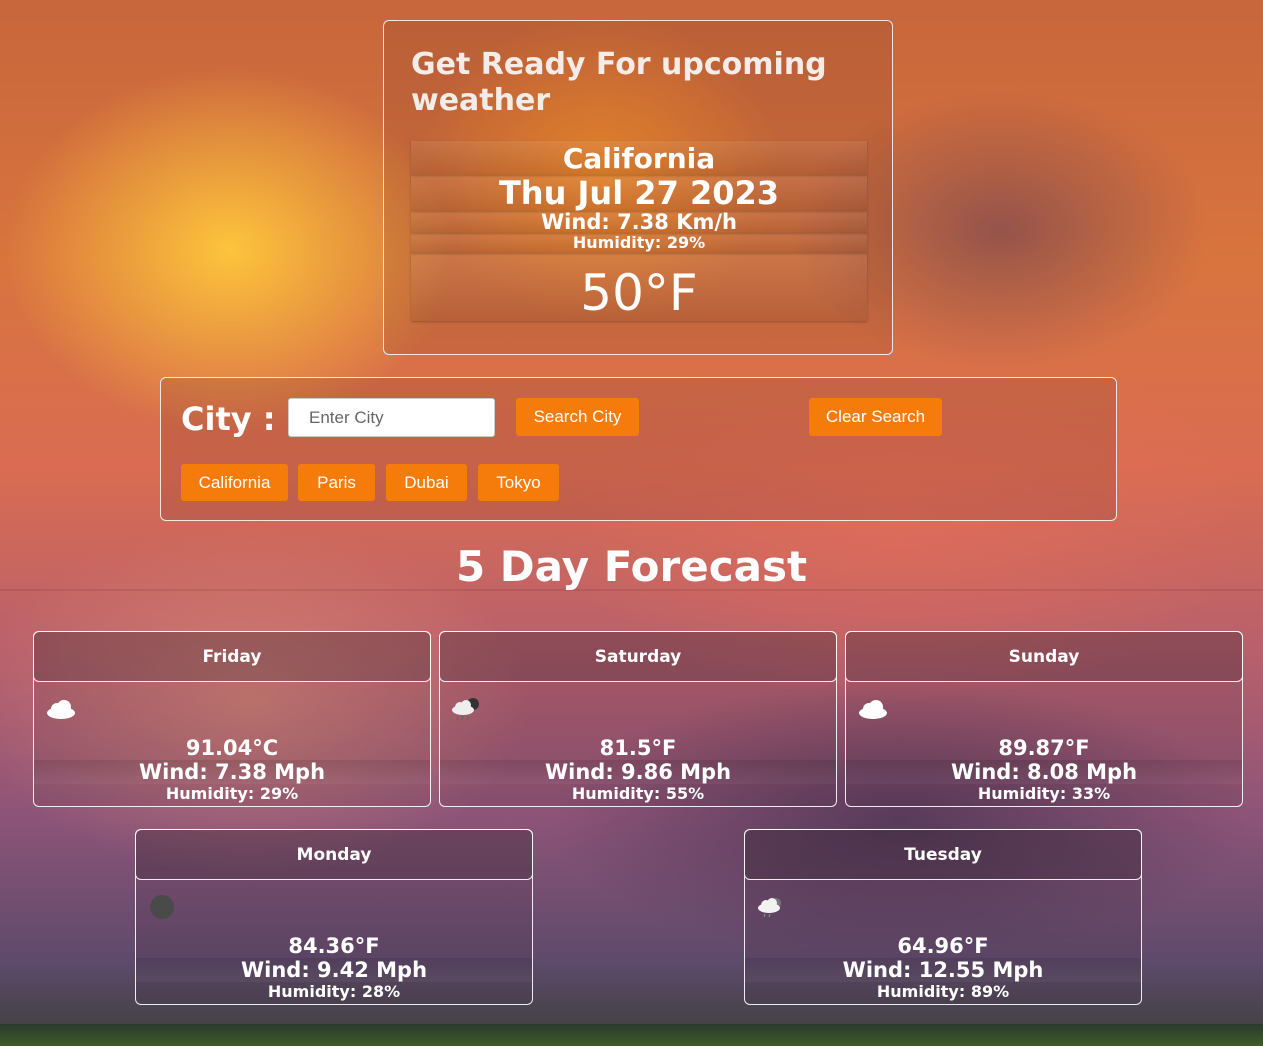 The width and height of the screenshot is (1263, 1046). What do you see at coordinates (232, 656) in the screenshot?
I see `forecast-day: Friday` at bounding box center [232, 656].